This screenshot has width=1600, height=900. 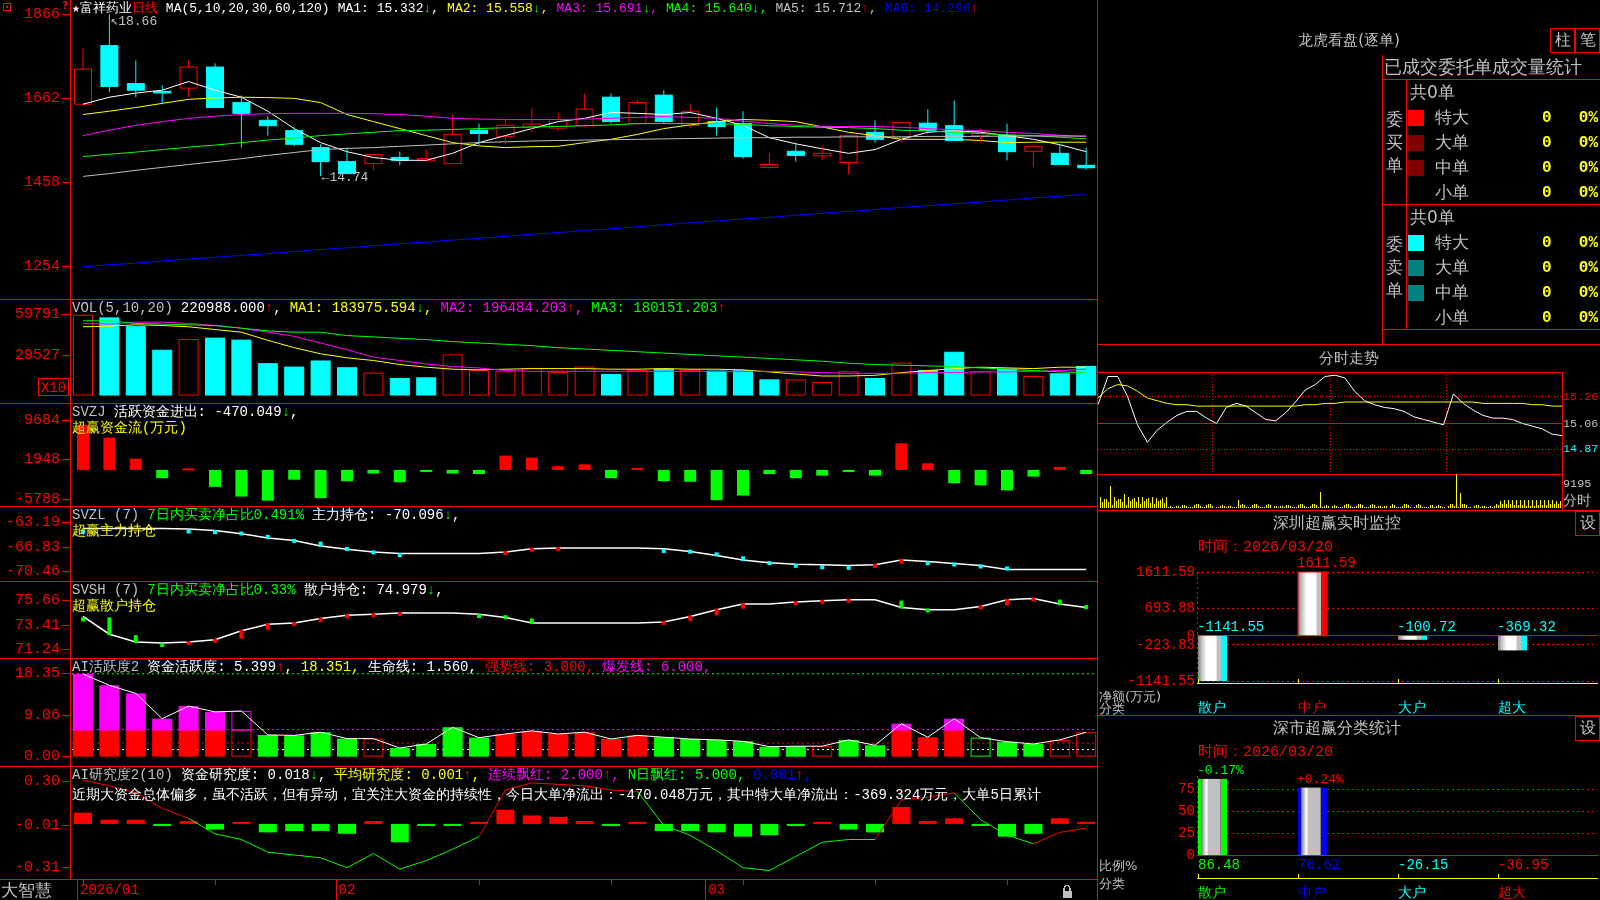 I want to click on axis-label: 693.88, so click(x=1169, y=608).